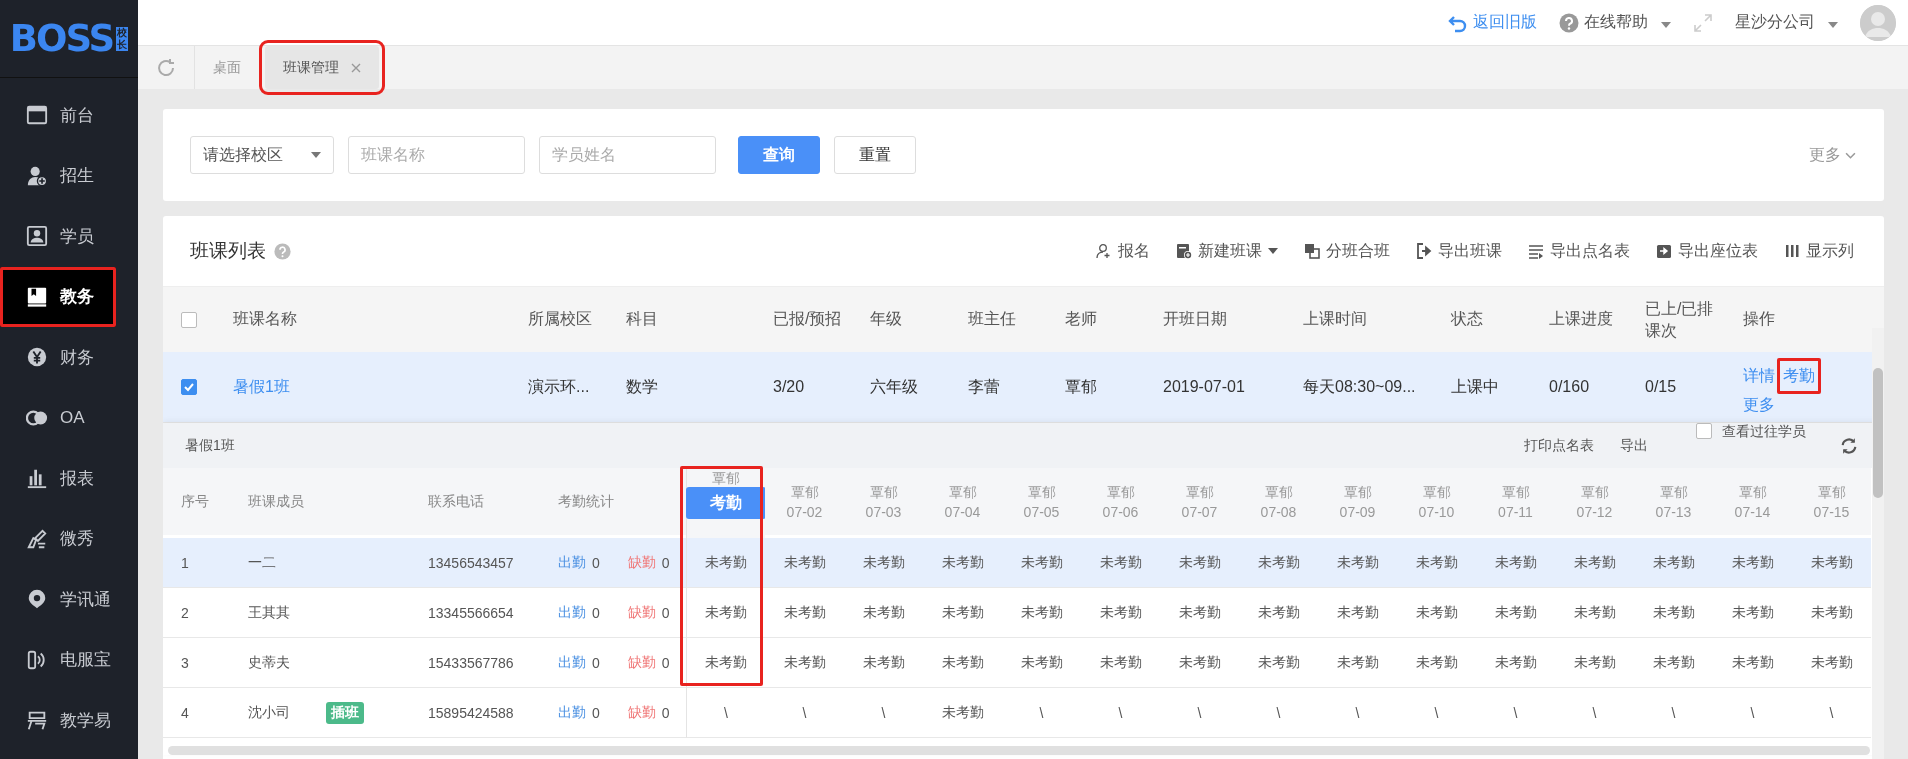 The height and width of the screenshot is (759, 1908). Describe the element at coordinates (471, 712) in the screenshot. I see `table-cell: 15895424588` at that location.